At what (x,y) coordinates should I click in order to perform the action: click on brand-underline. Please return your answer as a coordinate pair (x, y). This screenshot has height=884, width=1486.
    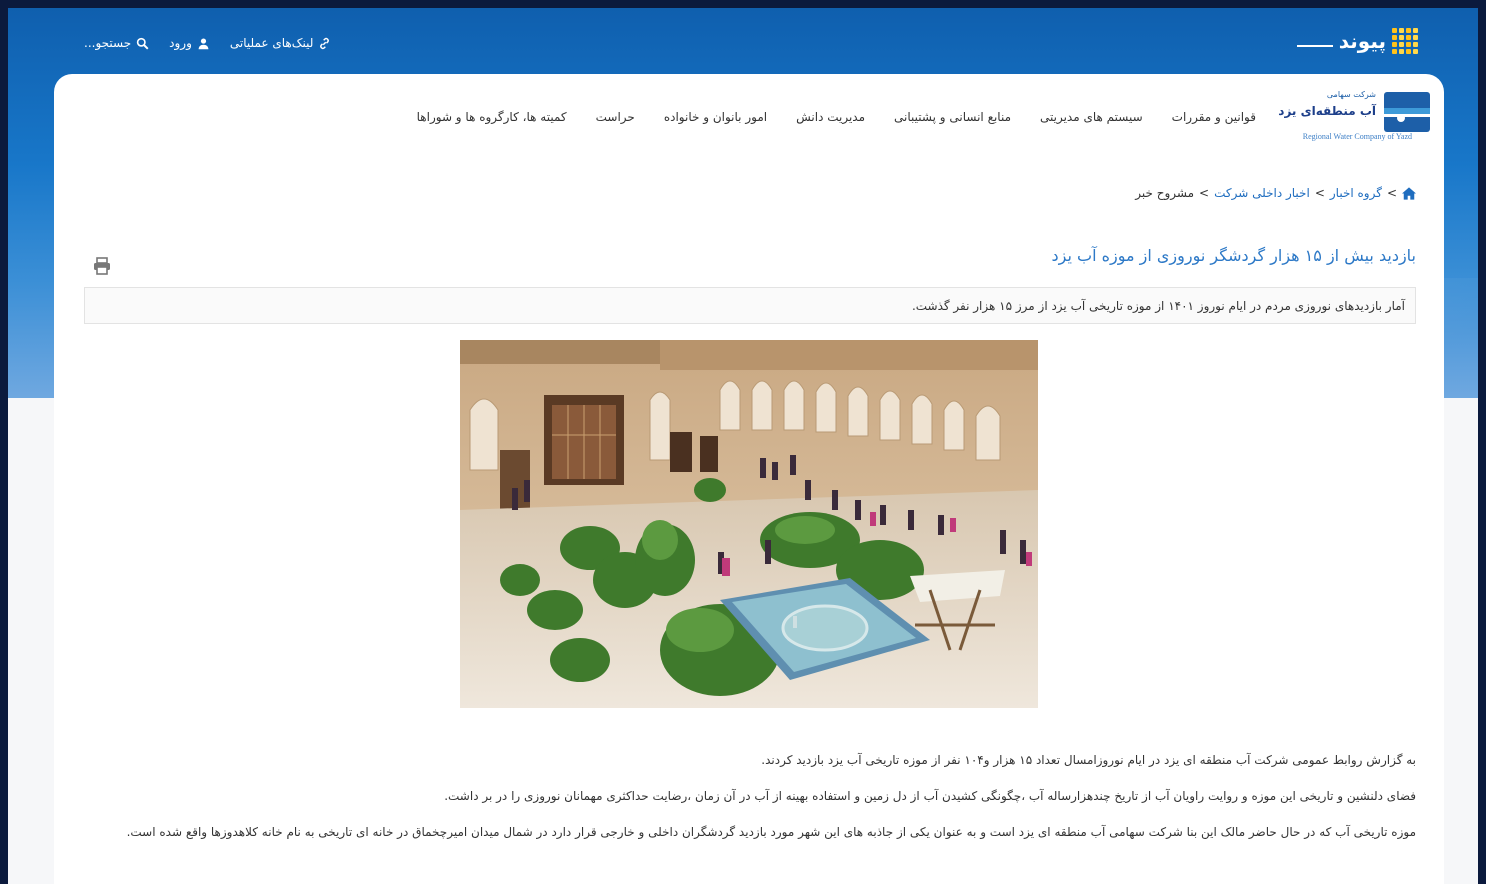
    Looking at the image, I should click on (1314, 46).